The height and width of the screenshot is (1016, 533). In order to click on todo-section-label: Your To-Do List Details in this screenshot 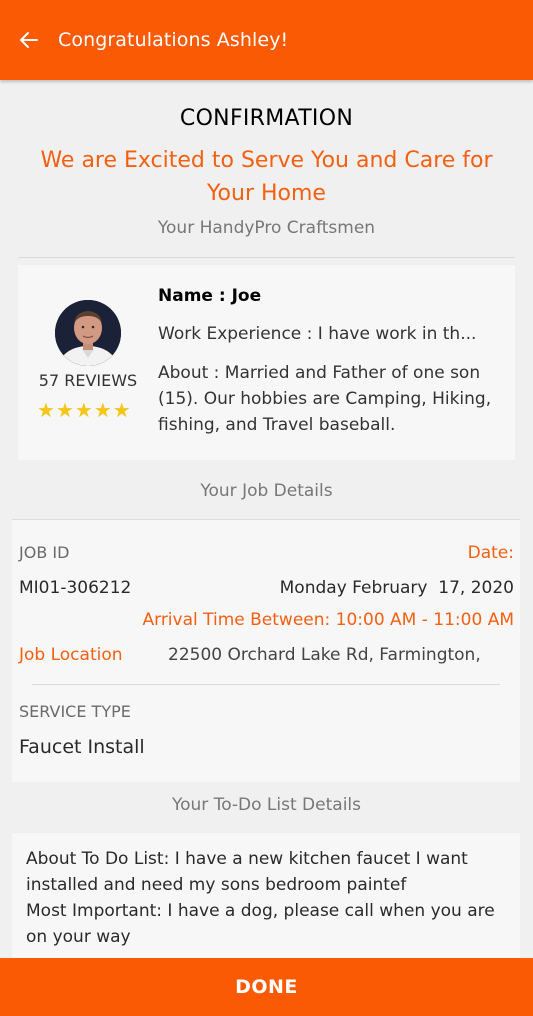, I will do `click(266, 805)`.